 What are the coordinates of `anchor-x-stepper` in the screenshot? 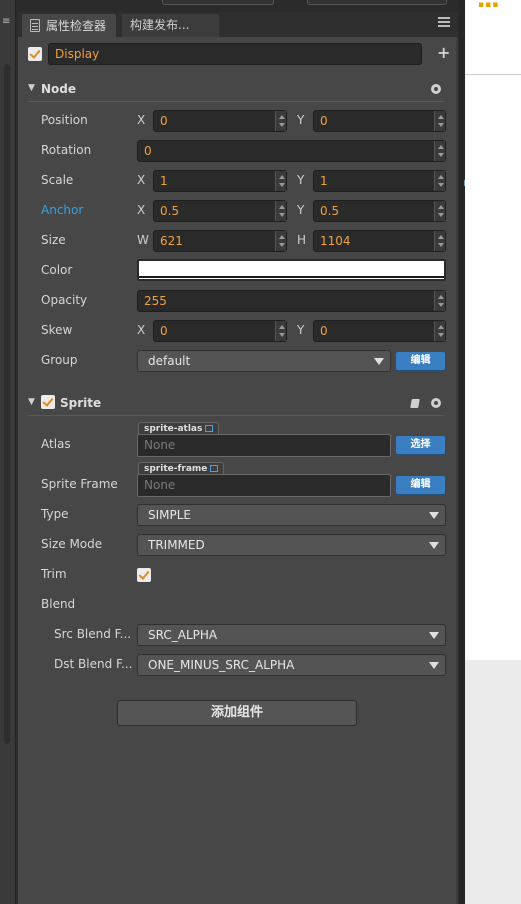 It's located at (280, 211).